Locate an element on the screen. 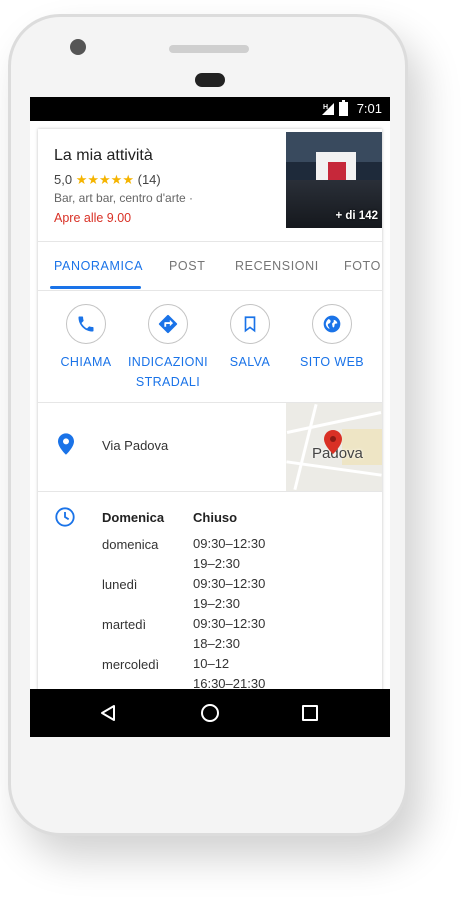 This screenshot has width=474, height=909. recent-apps-icon is located at coordinates (310, 713).